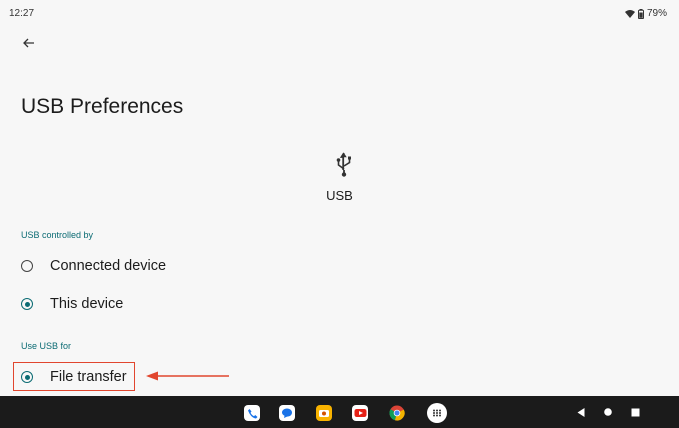  Describe the element at coordinates (252, 413) in the screenshot. I see `phone-icon` at that location.